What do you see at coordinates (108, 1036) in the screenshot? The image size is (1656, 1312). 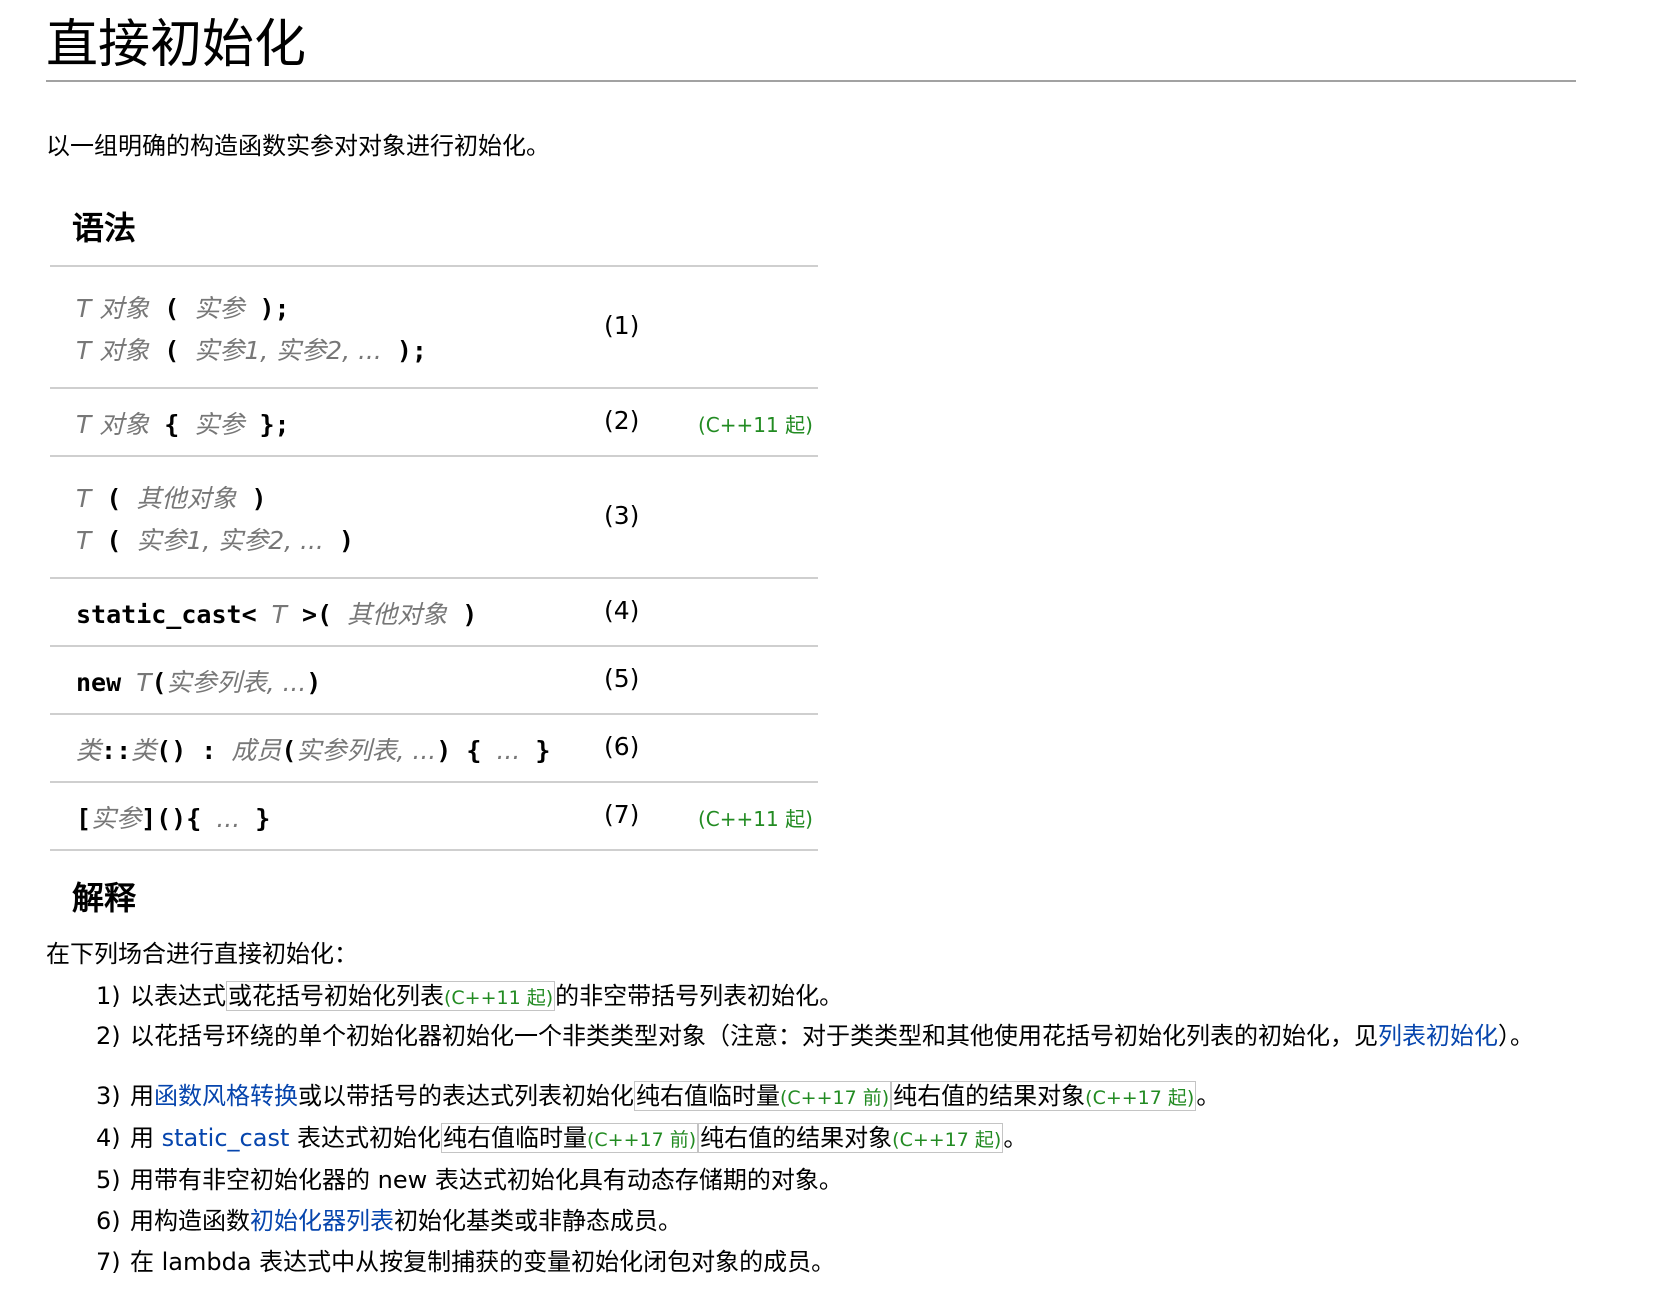 I see `list-item-number: 2)` at bounding box center [108, 1036].